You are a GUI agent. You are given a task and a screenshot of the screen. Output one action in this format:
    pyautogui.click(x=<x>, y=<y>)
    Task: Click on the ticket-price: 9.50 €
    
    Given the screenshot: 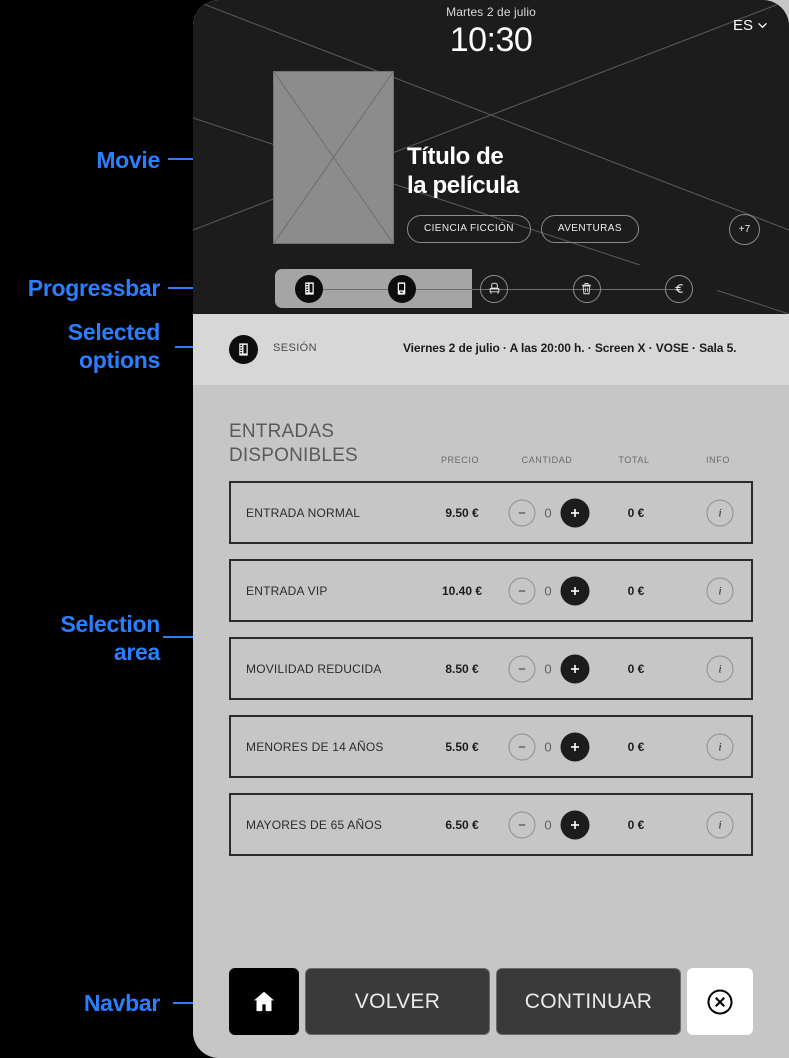 What is the action you would take?
    pyautogui.click(x=462, y=512)
    